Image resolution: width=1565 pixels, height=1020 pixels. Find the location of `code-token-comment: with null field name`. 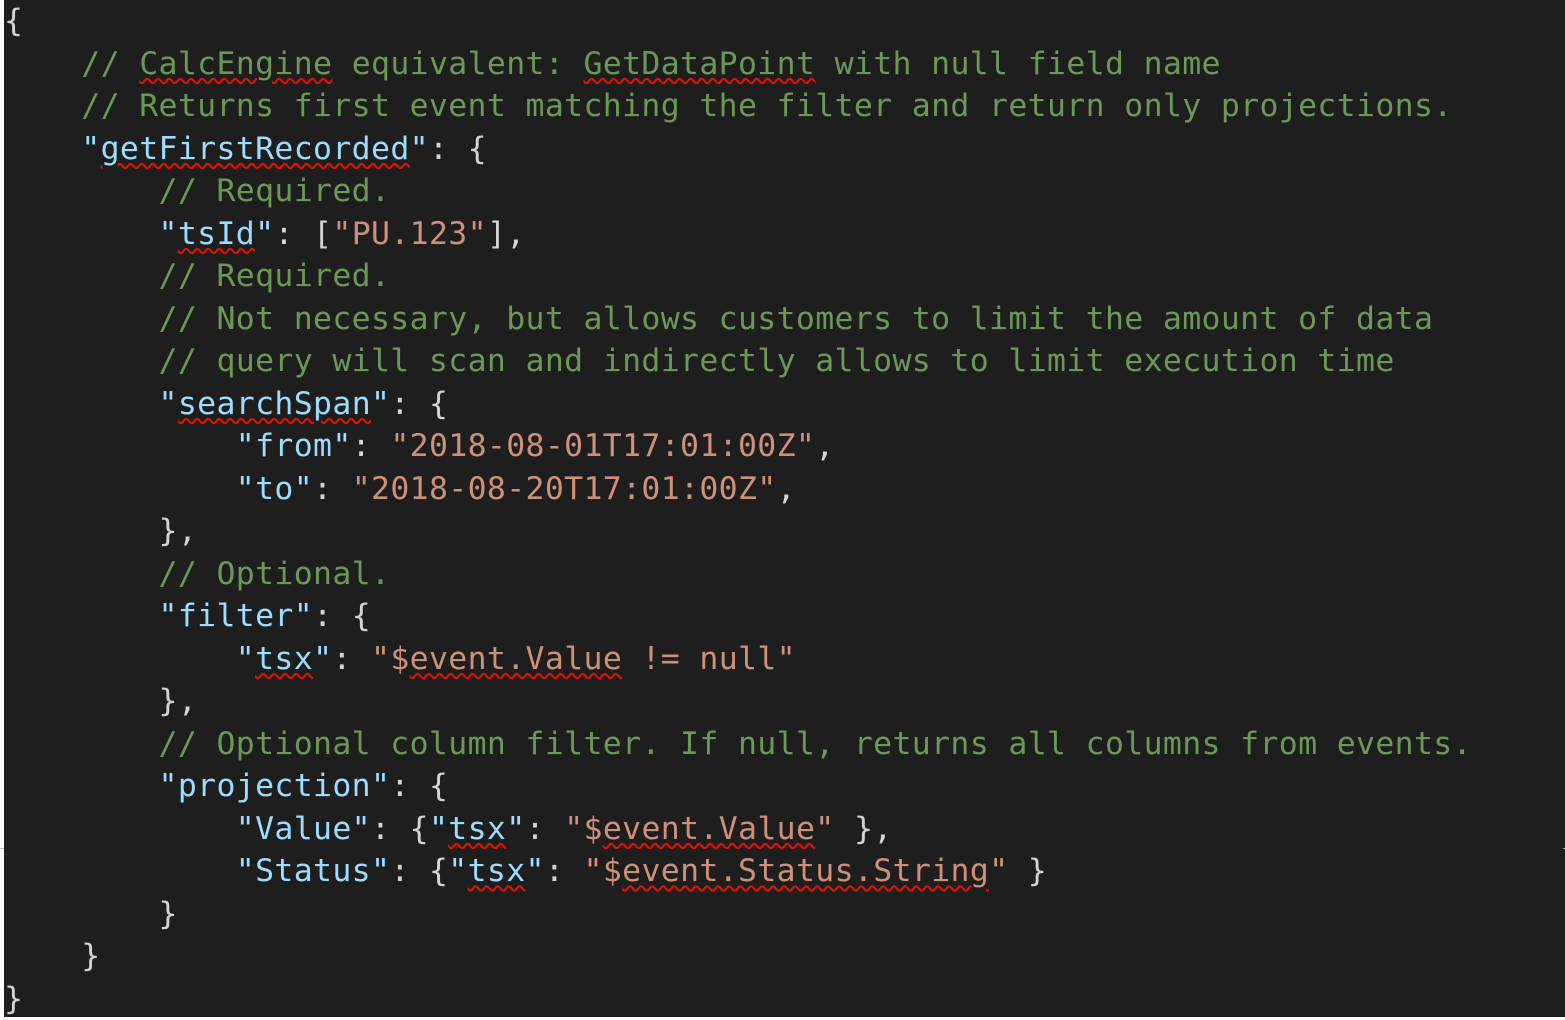

code-token-comment: with null field name is located at coordinates (1018, 64).